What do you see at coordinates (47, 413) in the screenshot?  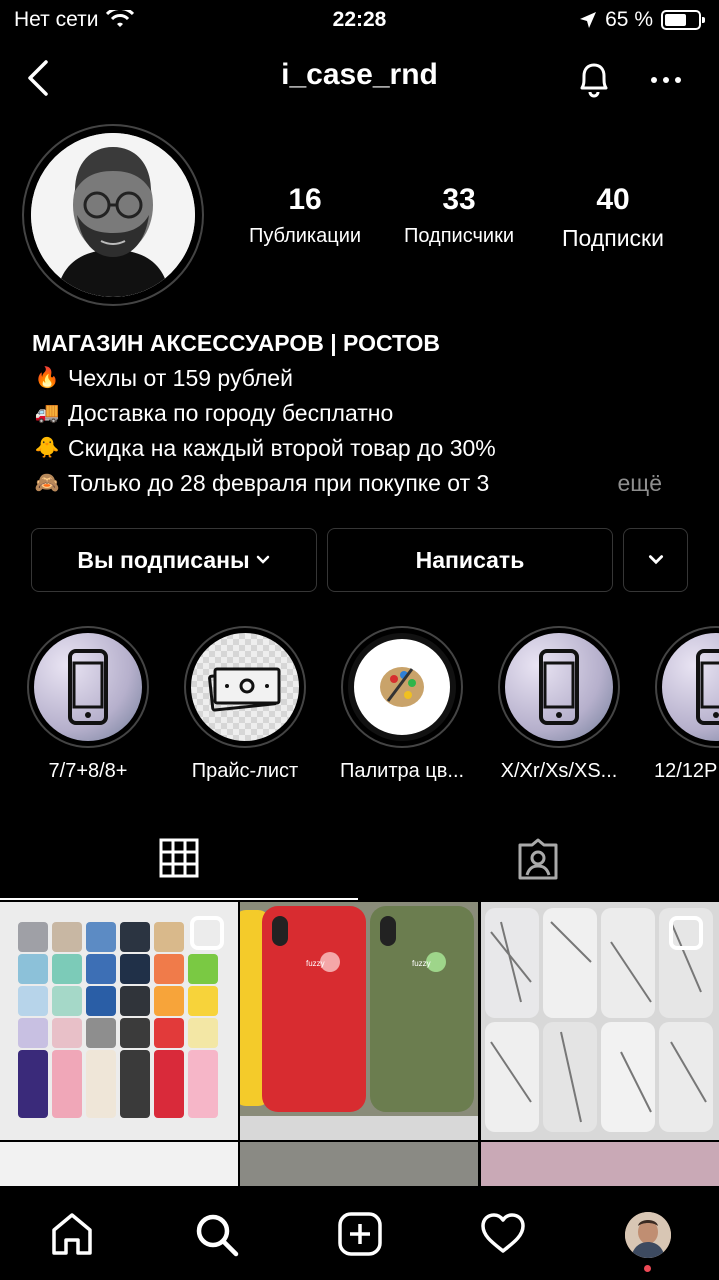 I see `truck-icon: 🚚` at bounding box center [47, 413].